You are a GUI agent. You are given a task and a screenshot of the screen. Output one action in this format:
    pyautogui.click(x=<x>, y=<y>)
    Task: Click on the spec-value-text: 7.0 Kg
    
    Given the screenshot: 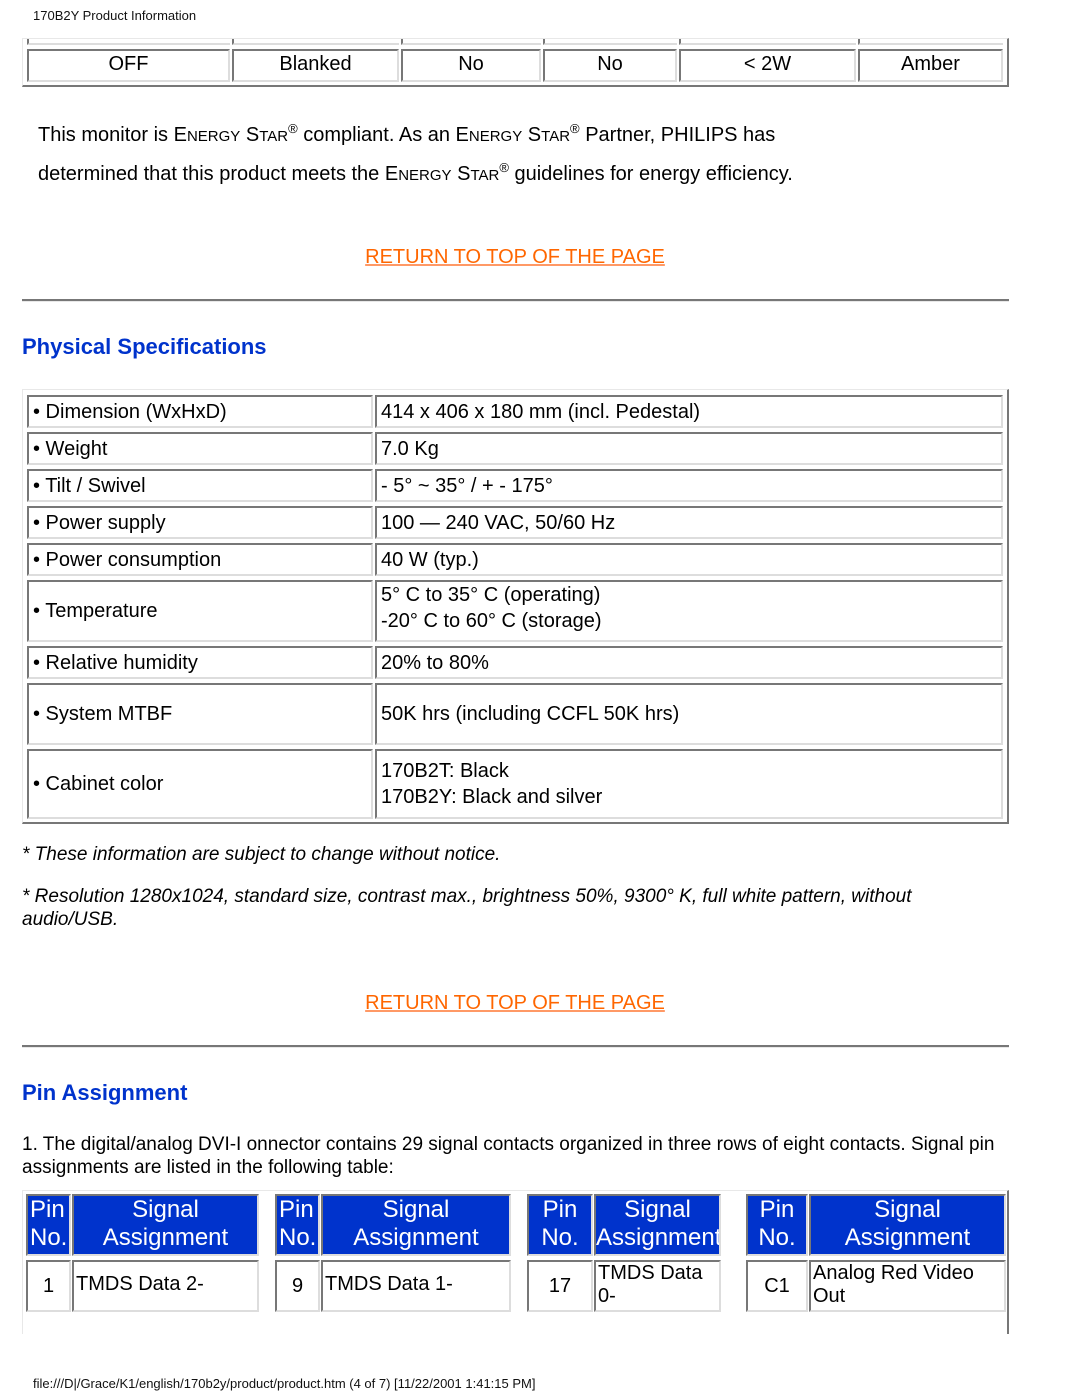 What is the action you would take?
    pyautogui.click(x=410, y=448)
    